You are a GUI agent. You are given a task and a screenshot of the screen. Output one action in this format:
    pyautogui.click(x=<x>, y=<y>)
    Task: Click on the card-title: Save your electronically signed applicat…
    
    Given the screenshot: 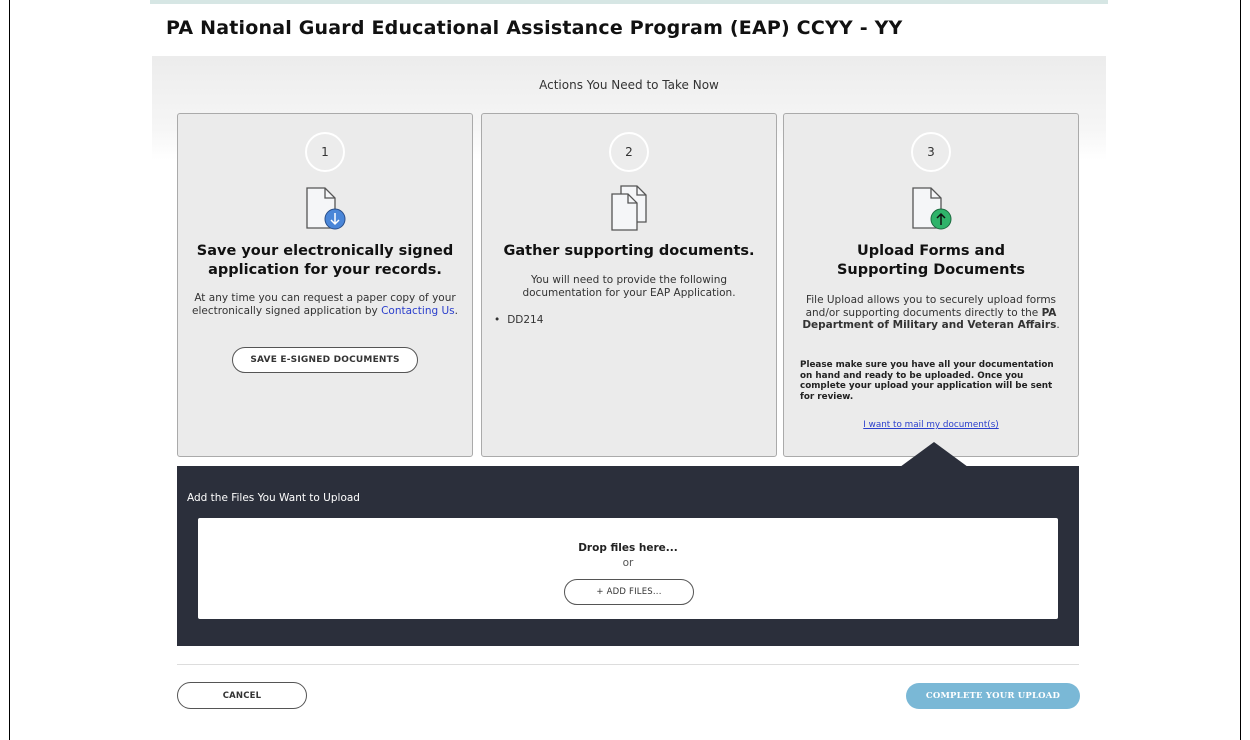 What is the action you would take?
    pyautogui.click(x=325, y=260)
    